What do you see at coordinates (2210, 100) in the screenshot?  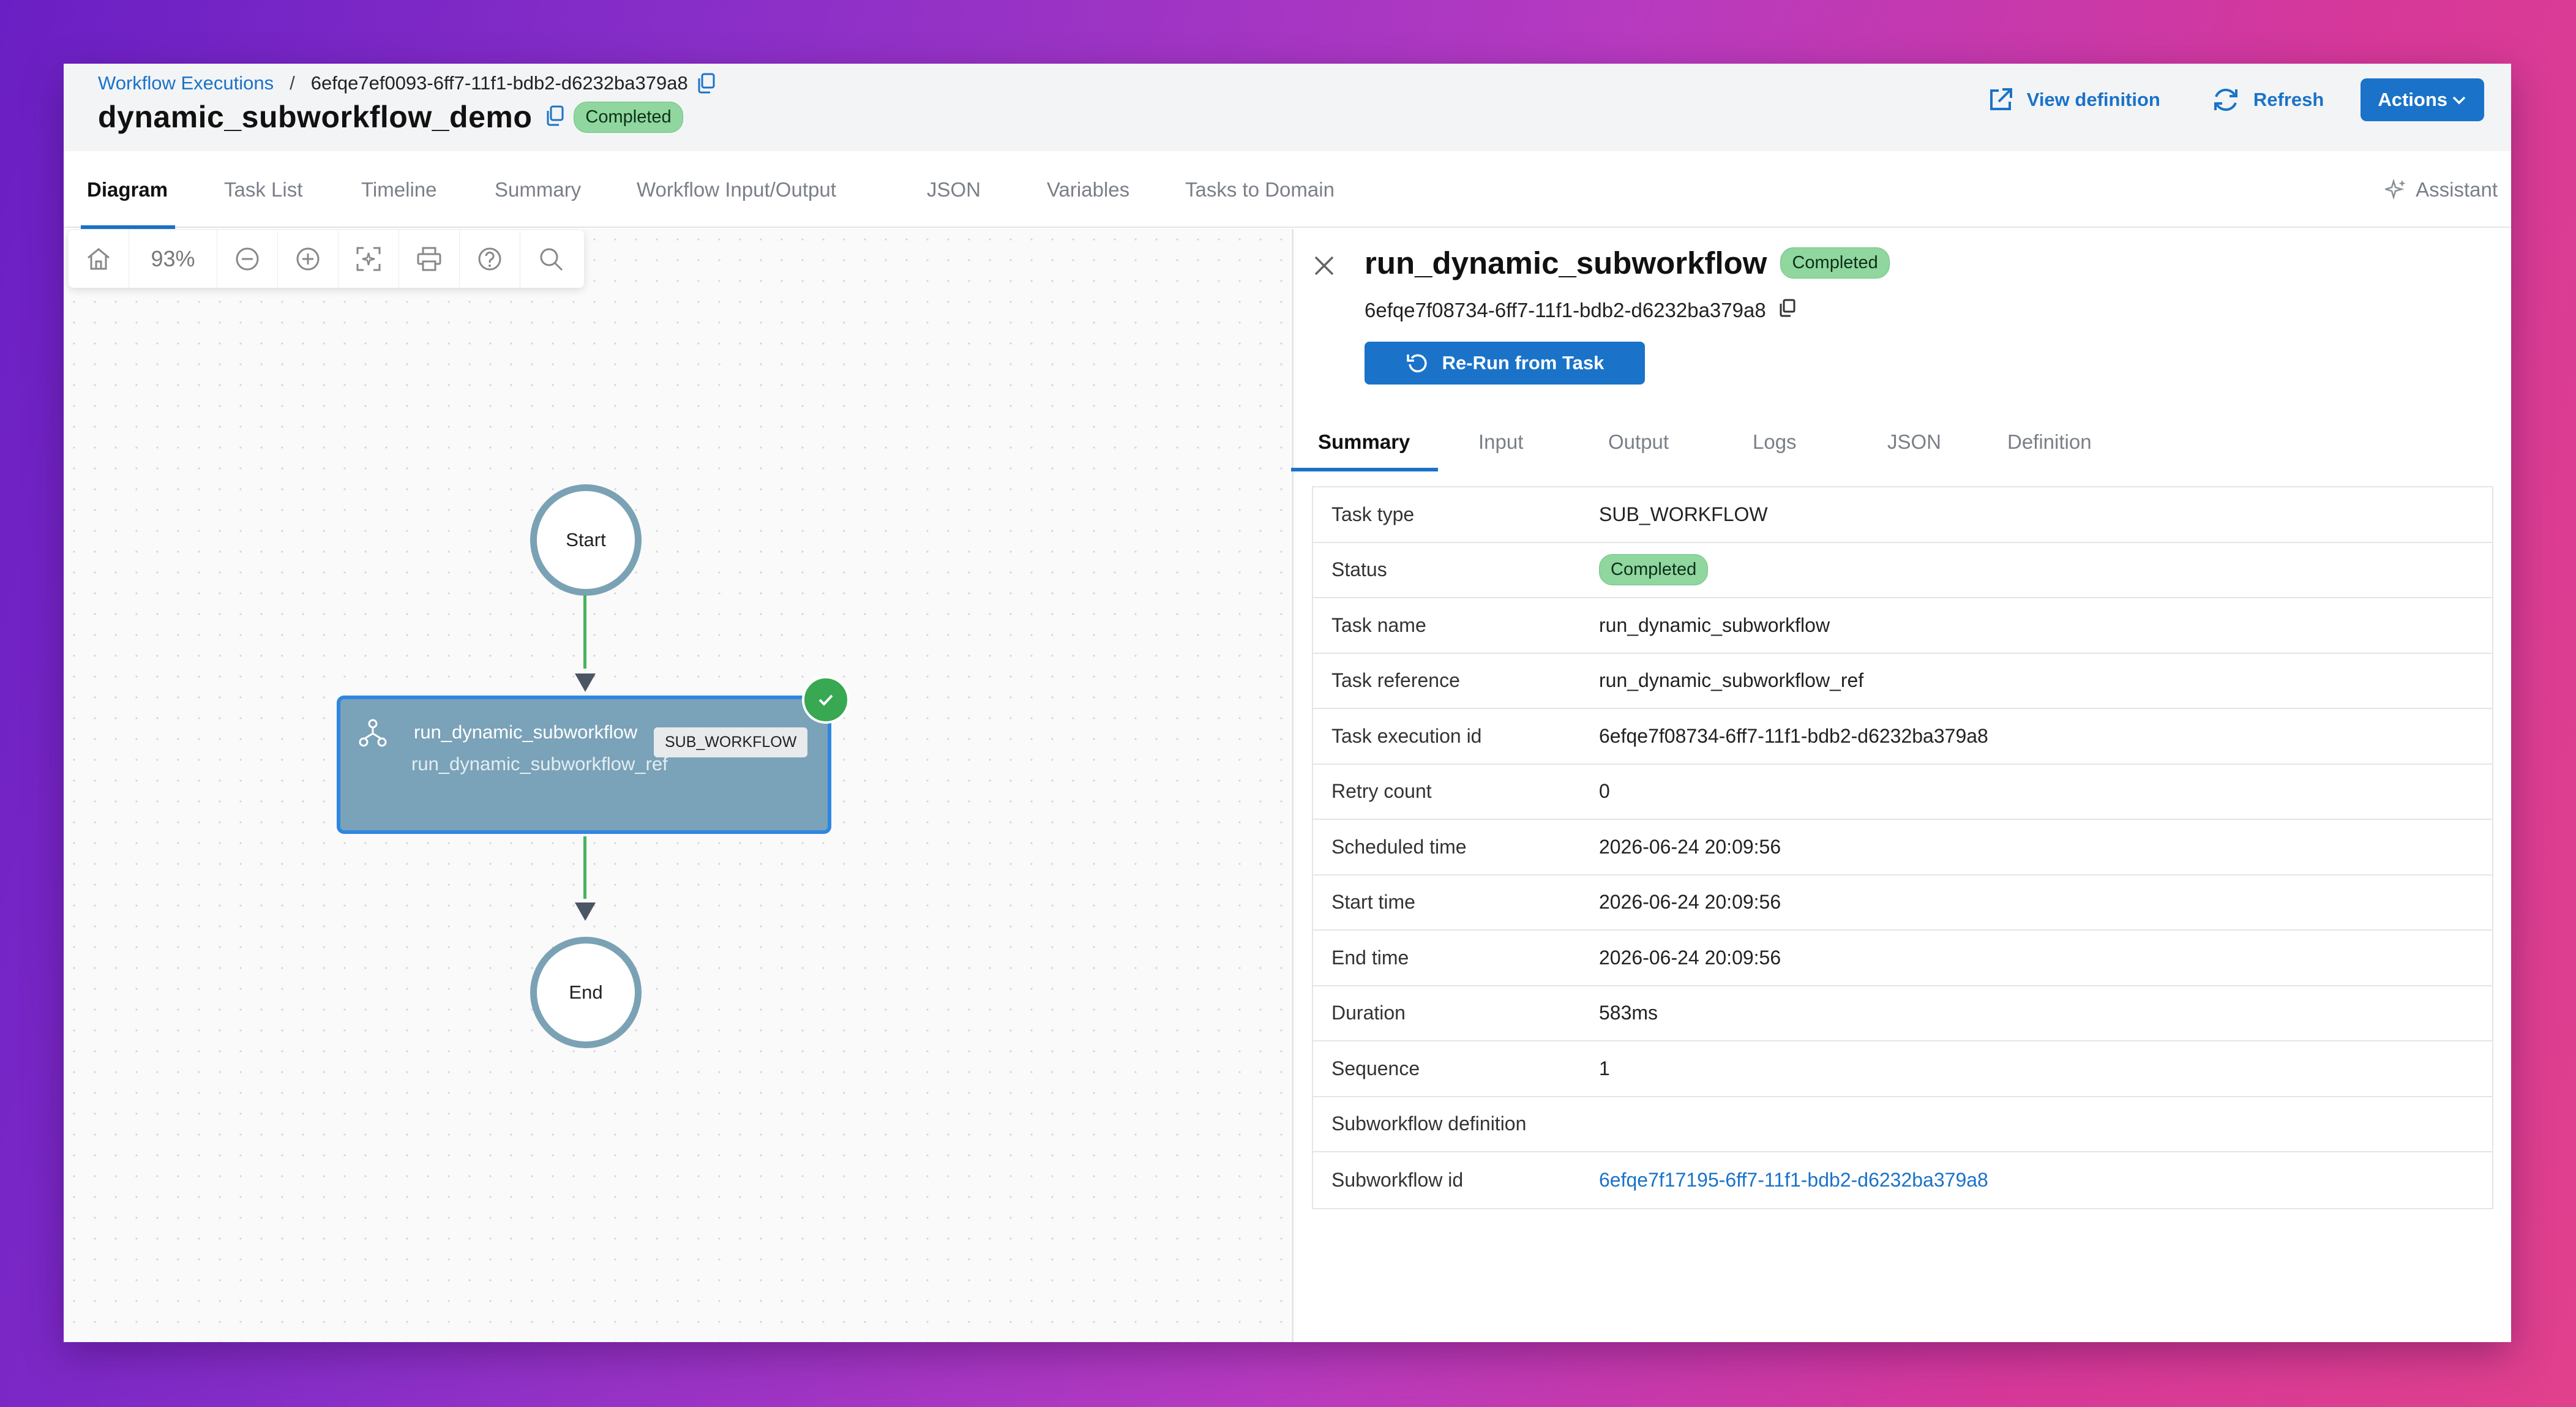 I see `header-actions: View definition Refresh Actions` at bounding box center [2210, 100].